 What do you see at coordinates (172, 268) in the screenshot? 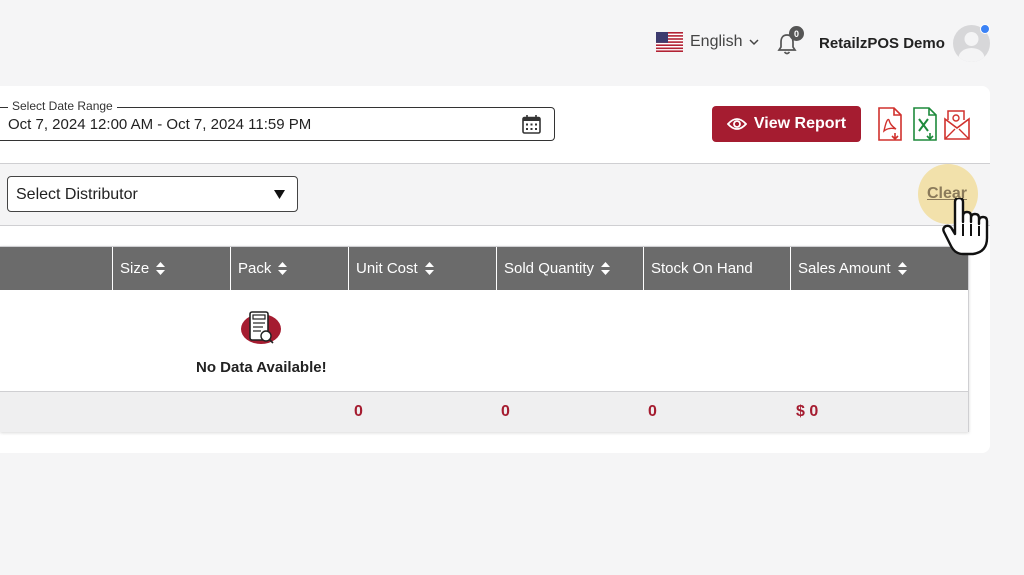
I see `column-header-size: Size` at bounding box center [172, 268].